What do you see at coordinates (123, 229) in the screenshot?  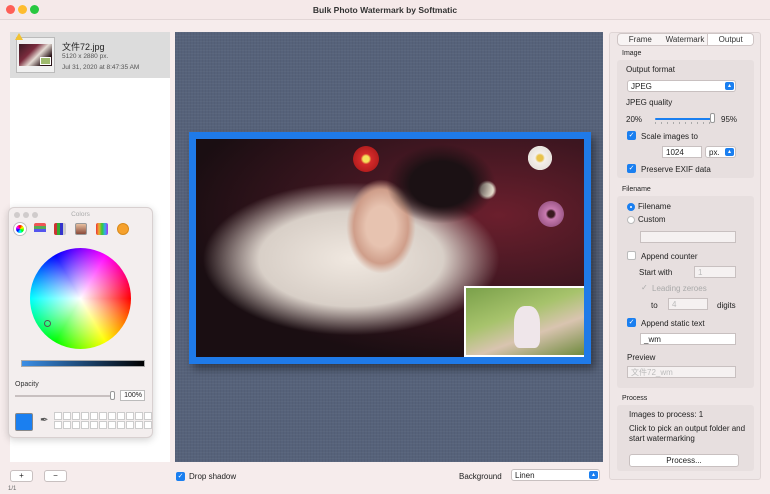 I see `crayons-tab-icon` at bounding box center [123, 229].